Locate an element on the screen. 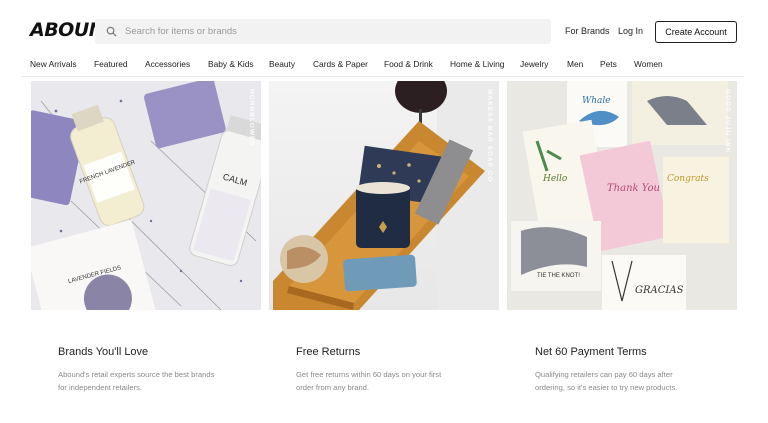  category-jewelry: Jewelry is located at coordinates (534, 64).